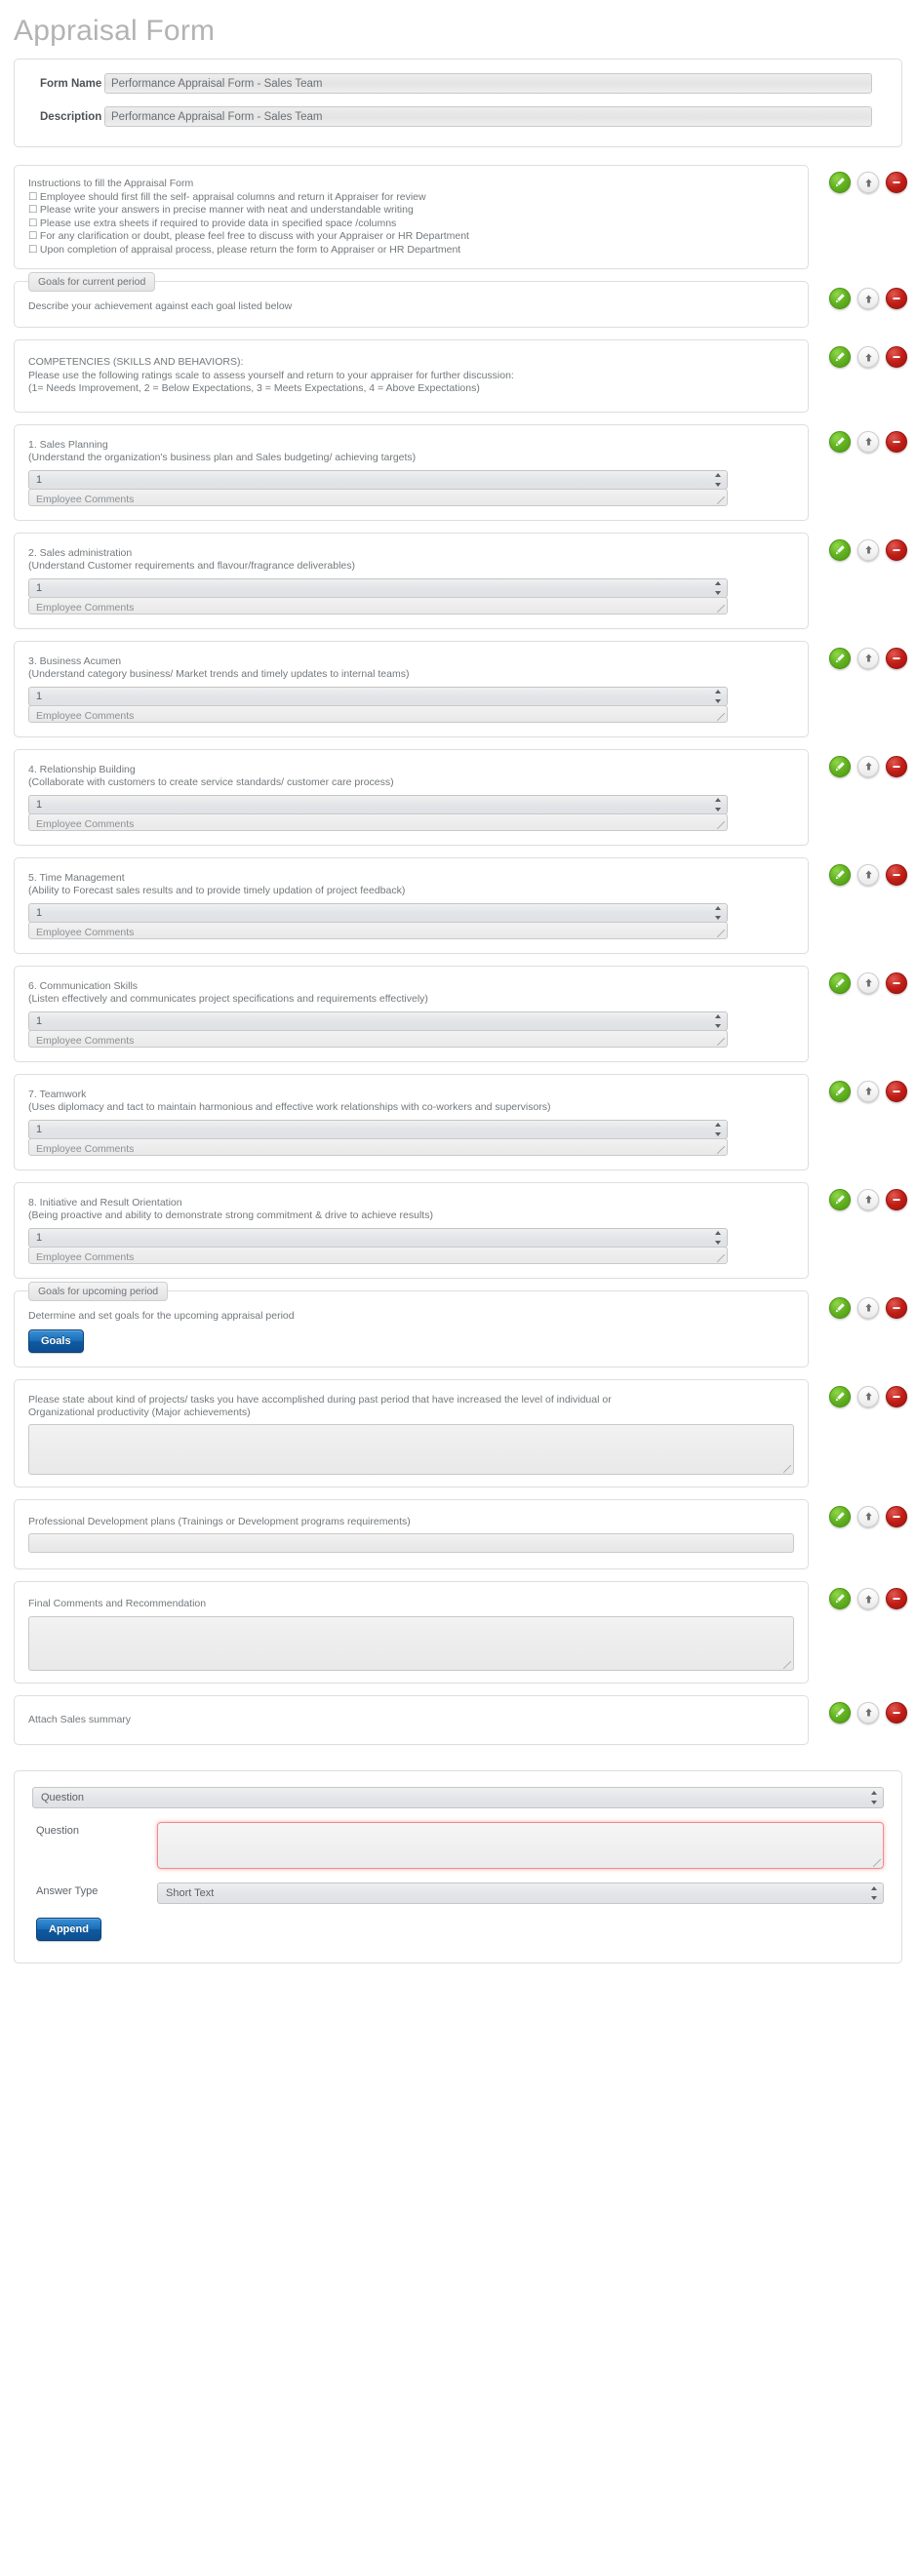  I want to click on question-textarea, so click(520, 1845).